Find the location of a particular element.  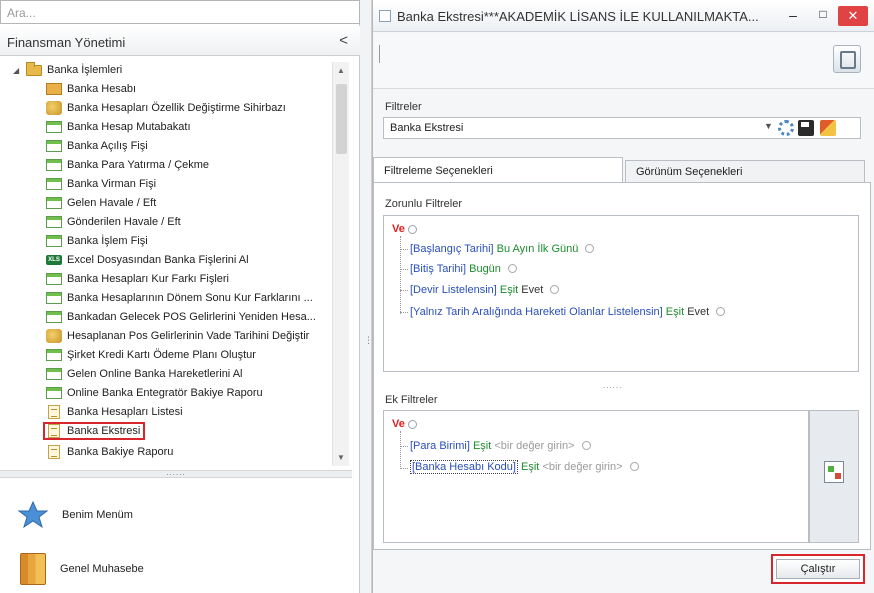

tree-scrollbar: ▲ ▼ is located at coordinates (340, 264).